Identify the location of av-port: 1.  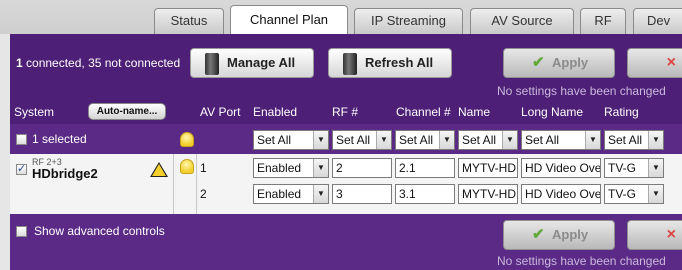
(203, 168).